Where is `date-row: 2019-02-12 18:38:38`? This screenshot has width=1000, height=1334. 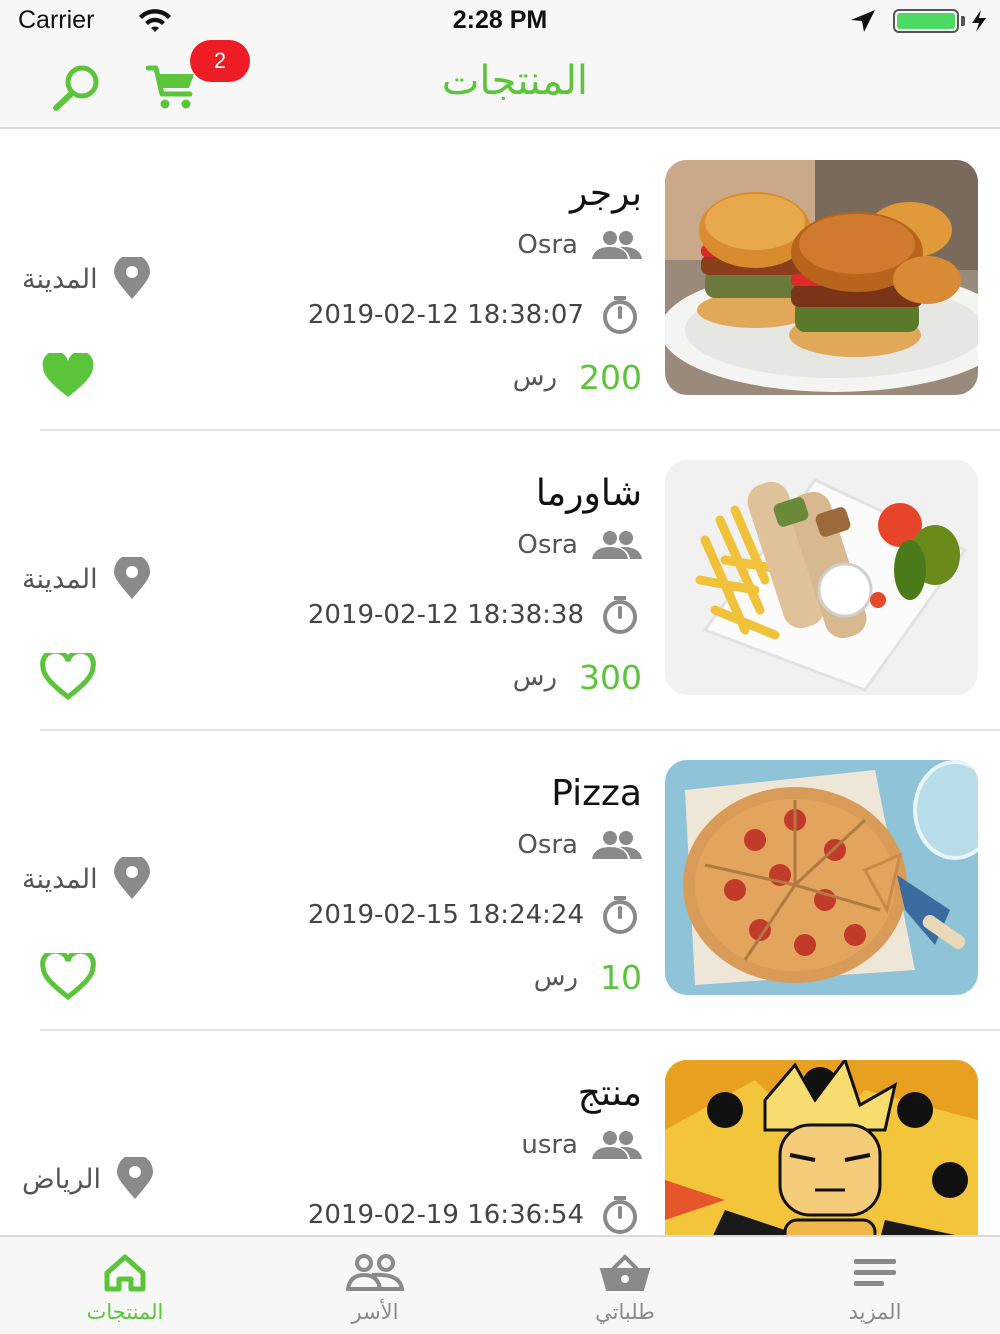 date-row: 2019-02-12 18:38:38 is located at coordinates (474, 615).